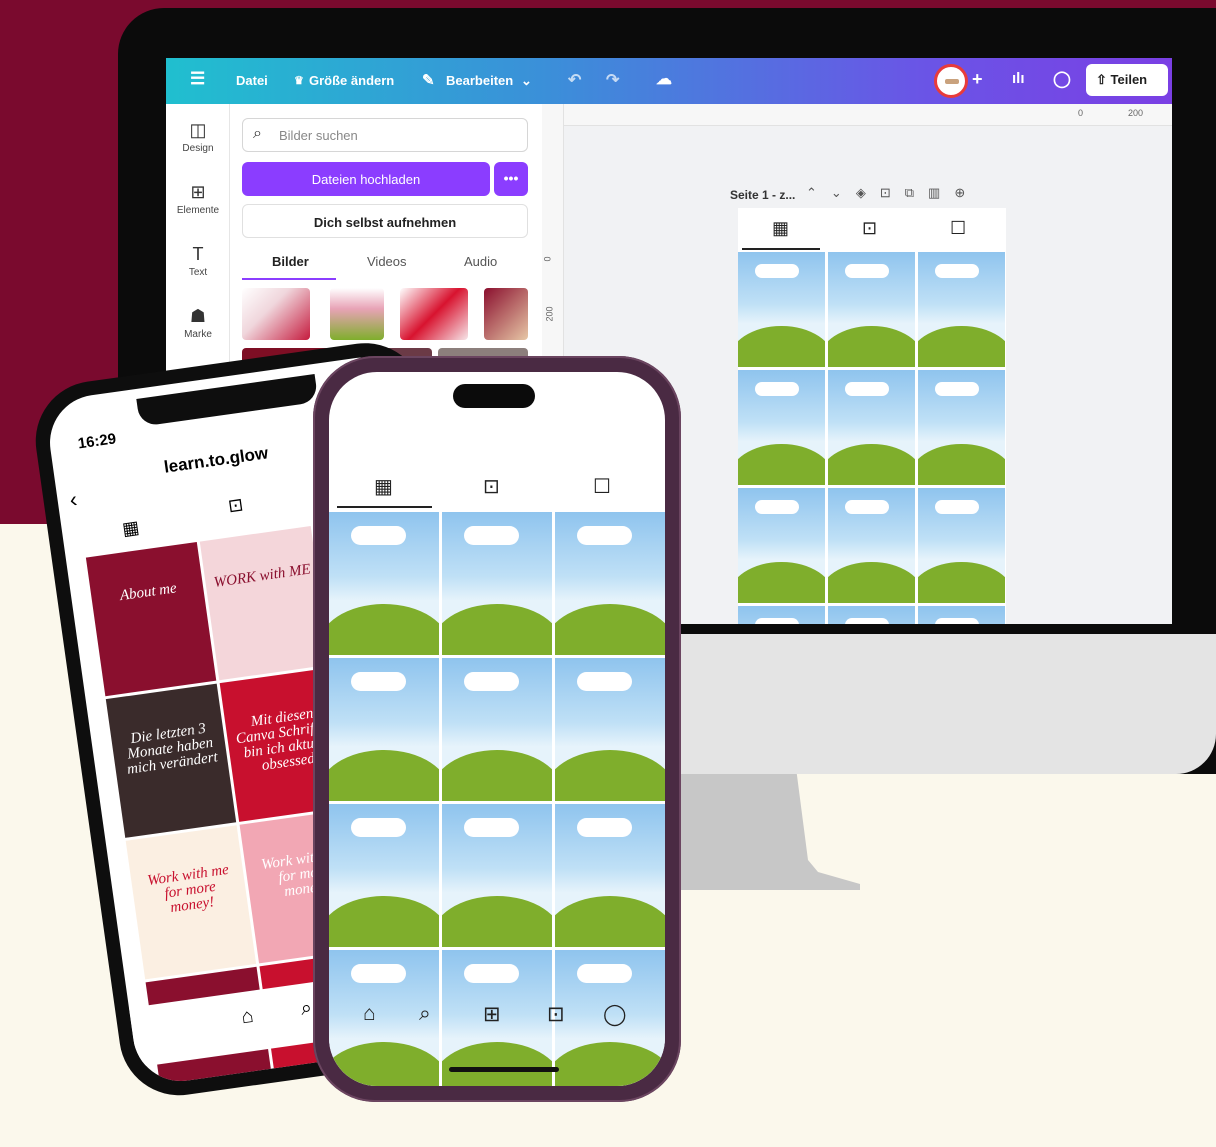 This screenshot has width=1216, height=1147. Describe the element at coordinates (73, 499) in the screenshot. I see `back-icon: ‹` at that location.